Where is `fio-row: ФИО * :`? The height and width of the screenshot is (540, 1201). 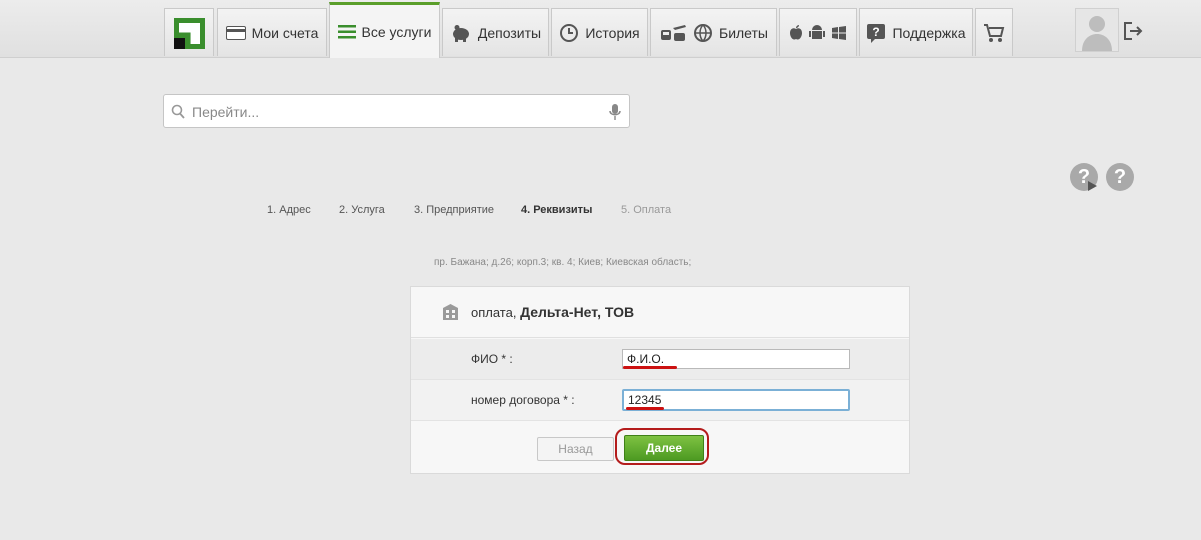 fio-row: ФИО * : is located at coordinates (660, 359).